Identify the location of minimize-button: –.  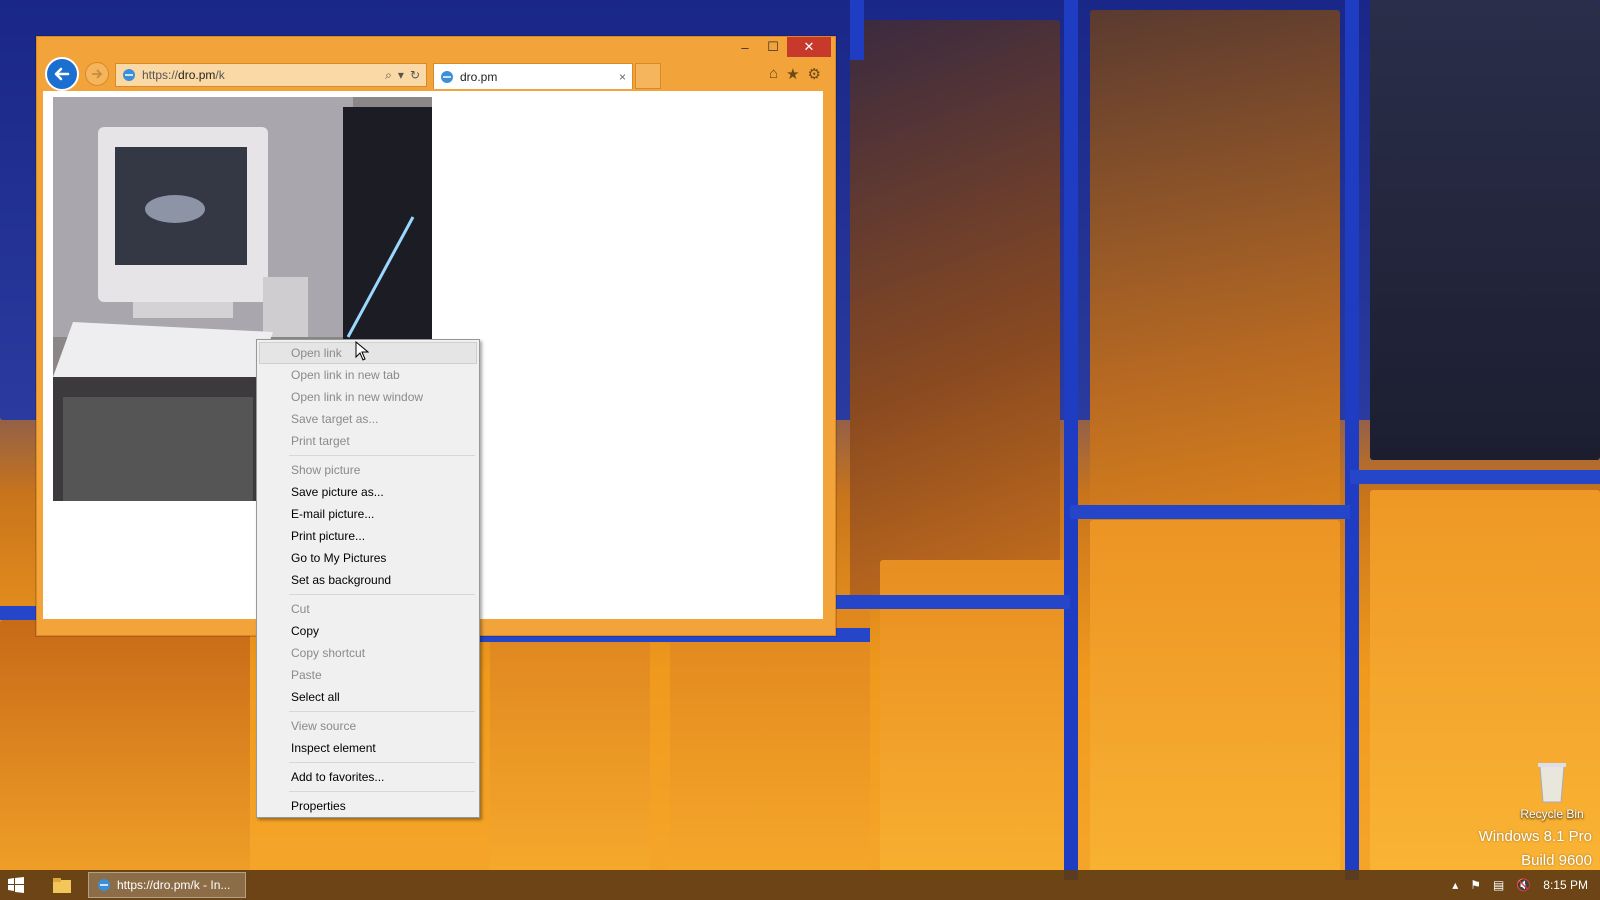
(745, 47).